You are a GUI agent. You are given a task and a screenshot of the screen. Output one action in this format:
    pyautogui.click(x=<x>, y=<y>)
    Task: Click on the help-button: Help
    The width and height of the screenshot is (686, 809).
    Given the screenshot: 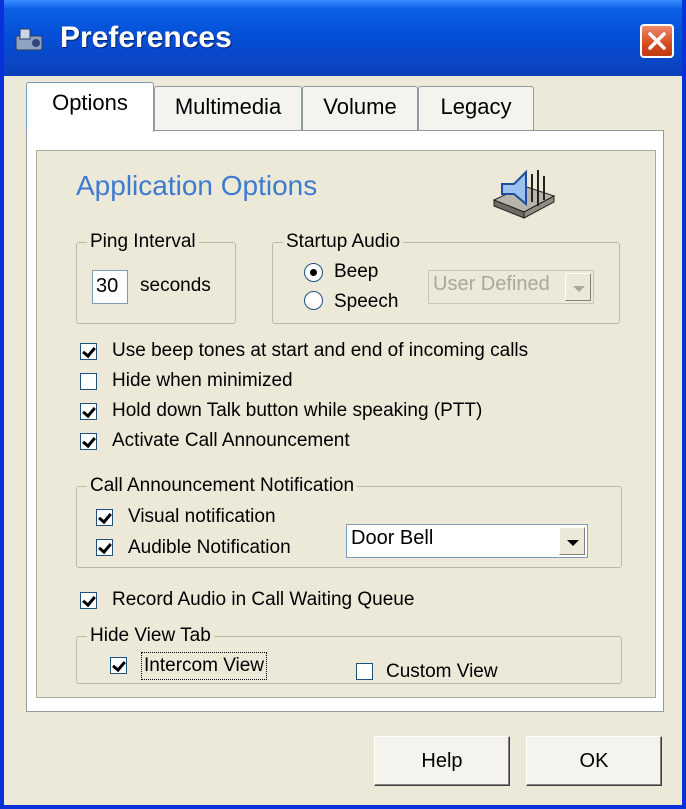 What is the action you would take?
    pyautogui.click(x=442, y=761)
    